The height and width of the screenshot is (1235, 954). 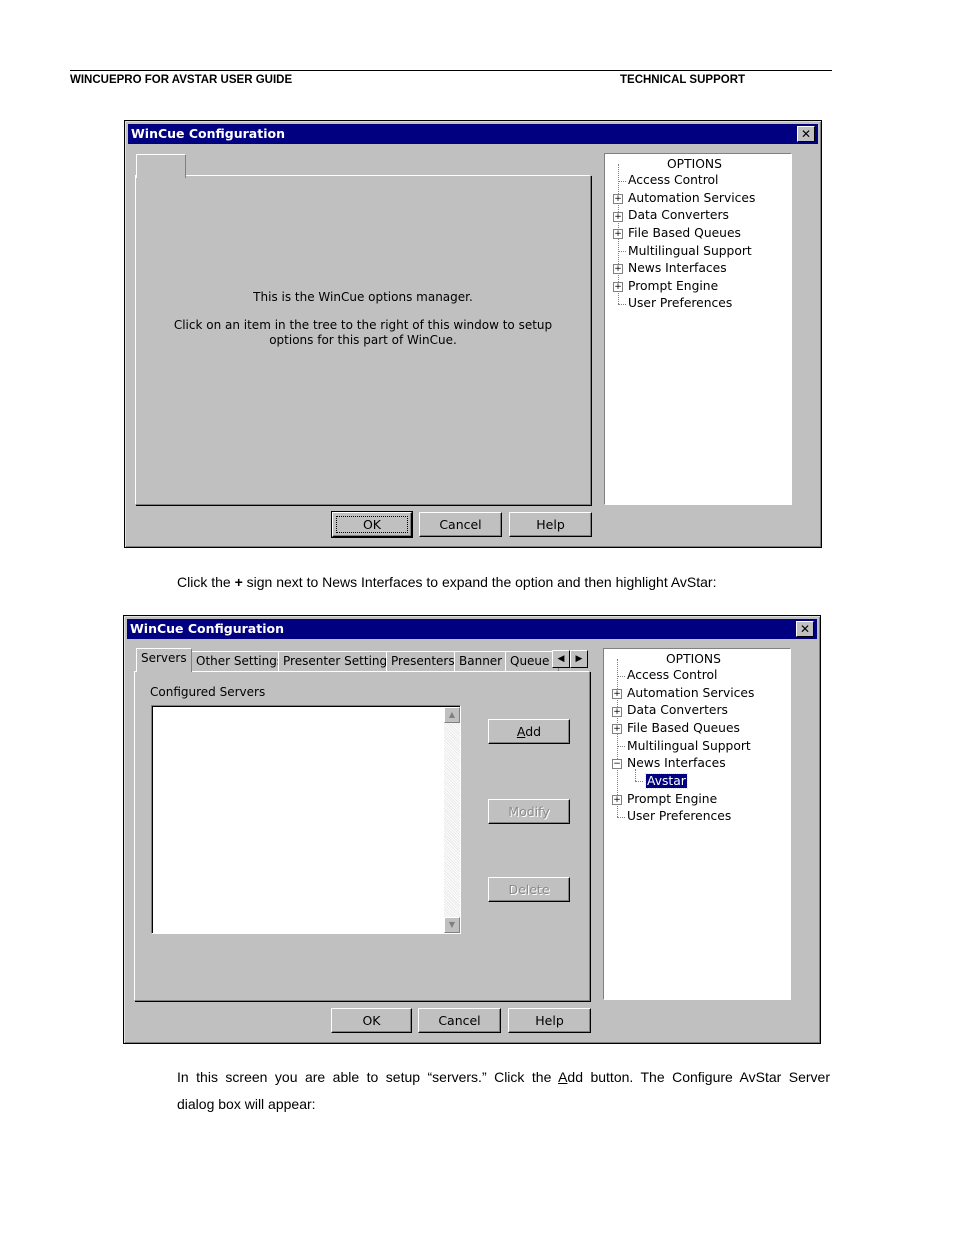 What do you see at coordinates (481, 661) in the screenshot?
I see `tab-banner: Banner` at bounding box center [481, 661].